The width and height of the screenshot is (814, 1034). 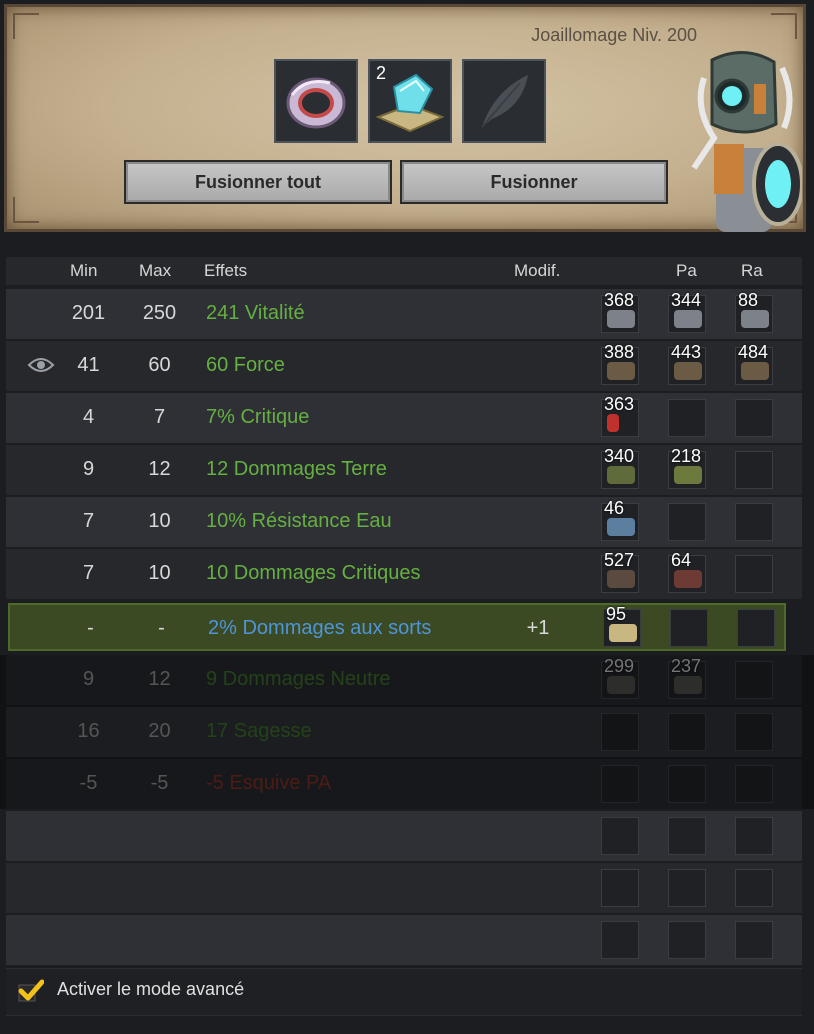 What do you see at coordinates (298, 679) in the screenshot?
I see `effect-label: 9 Dommages Neutre` at bounding box center [298, 679].